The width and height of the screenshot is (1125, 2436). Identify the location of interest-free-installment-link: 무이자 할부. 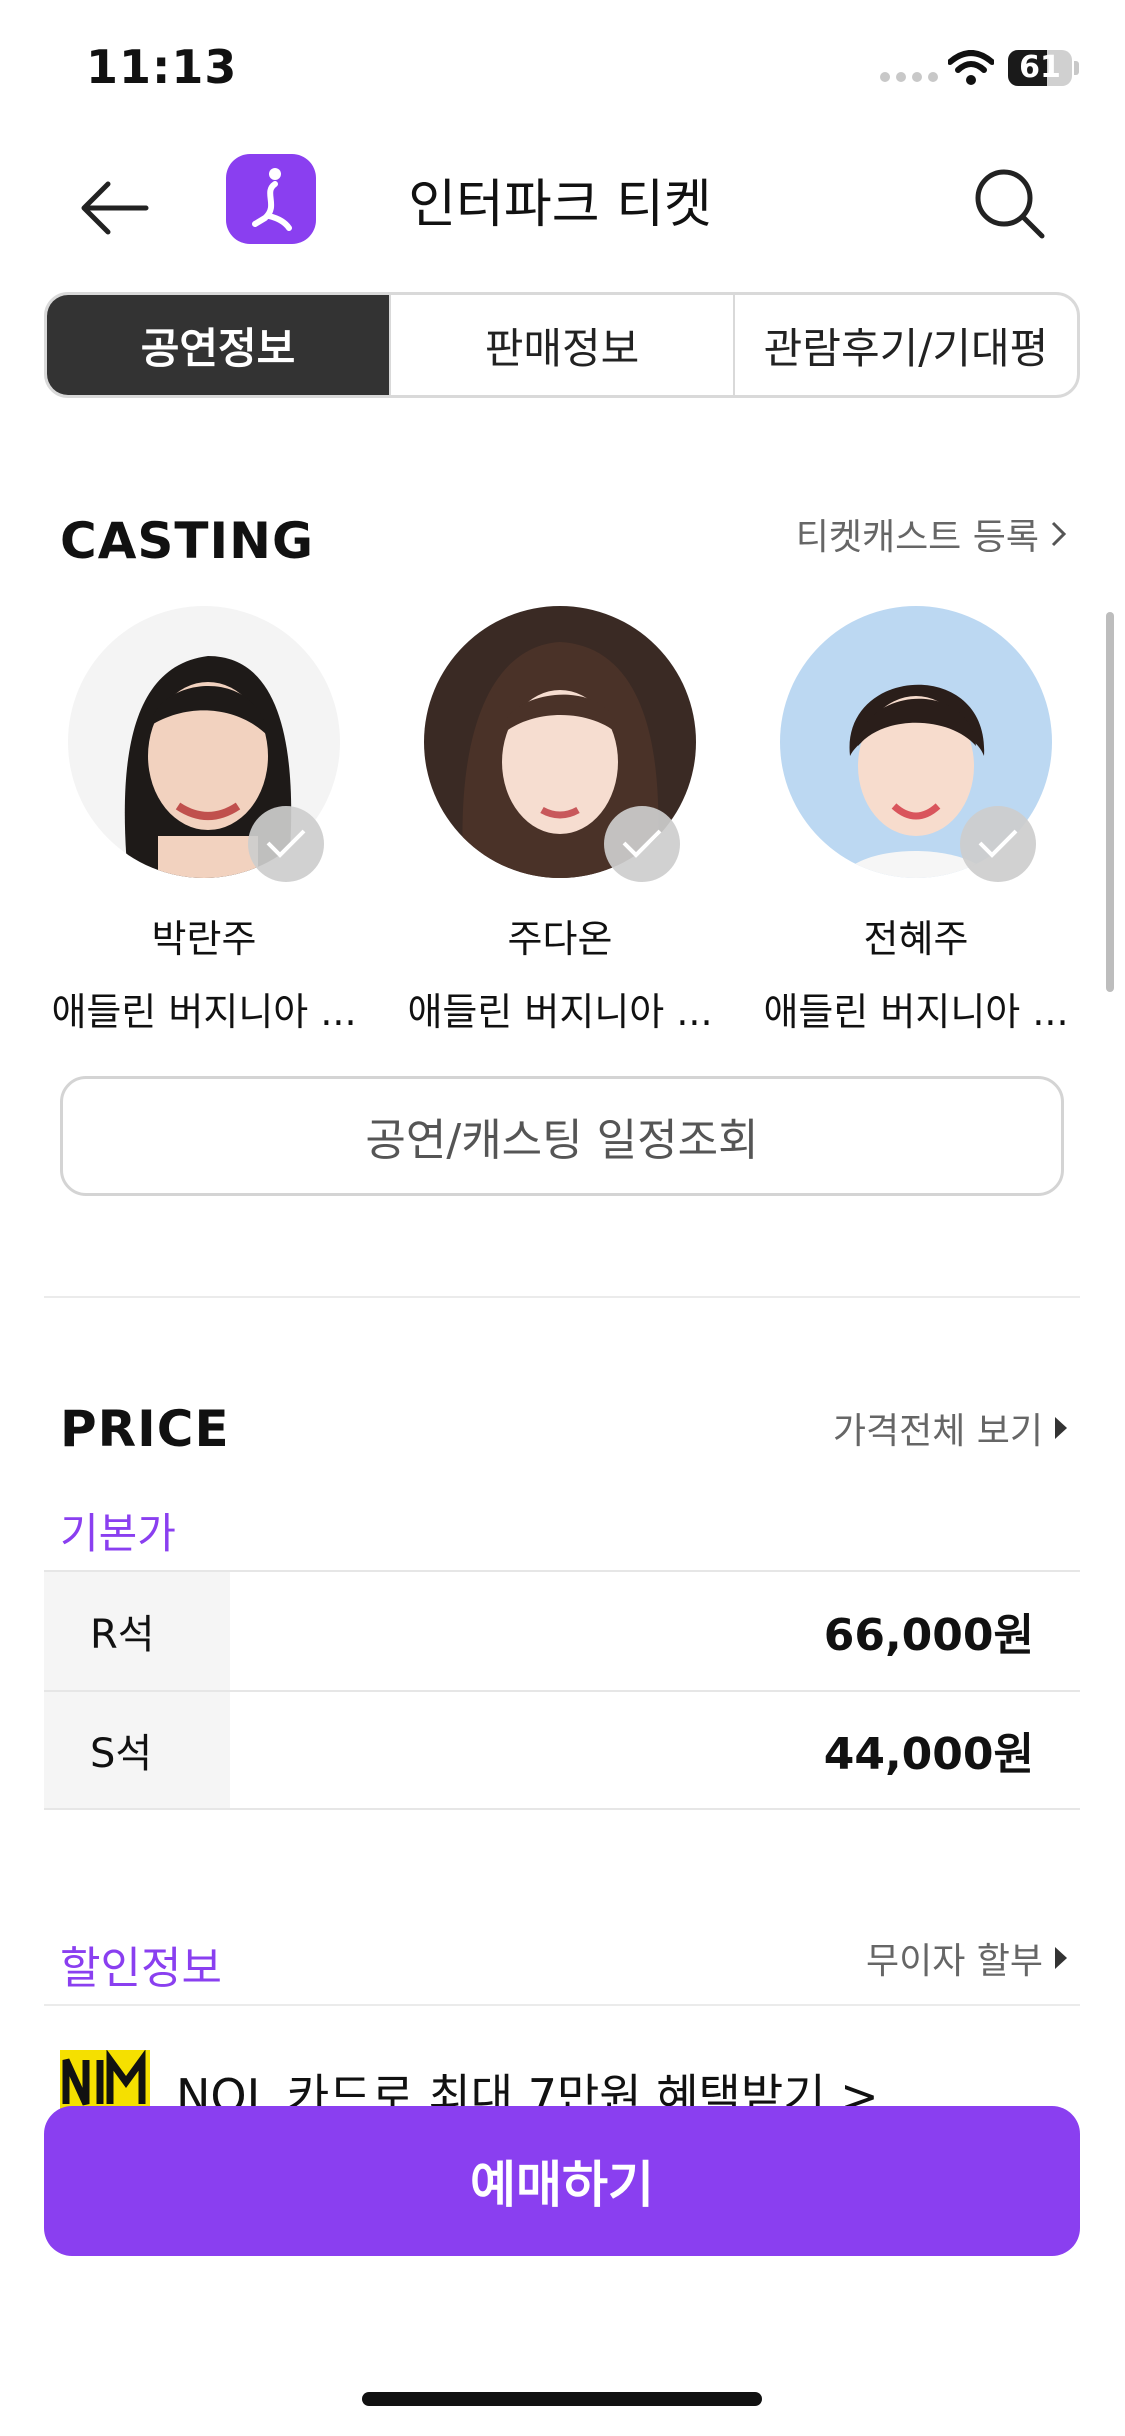
(967, 1958).